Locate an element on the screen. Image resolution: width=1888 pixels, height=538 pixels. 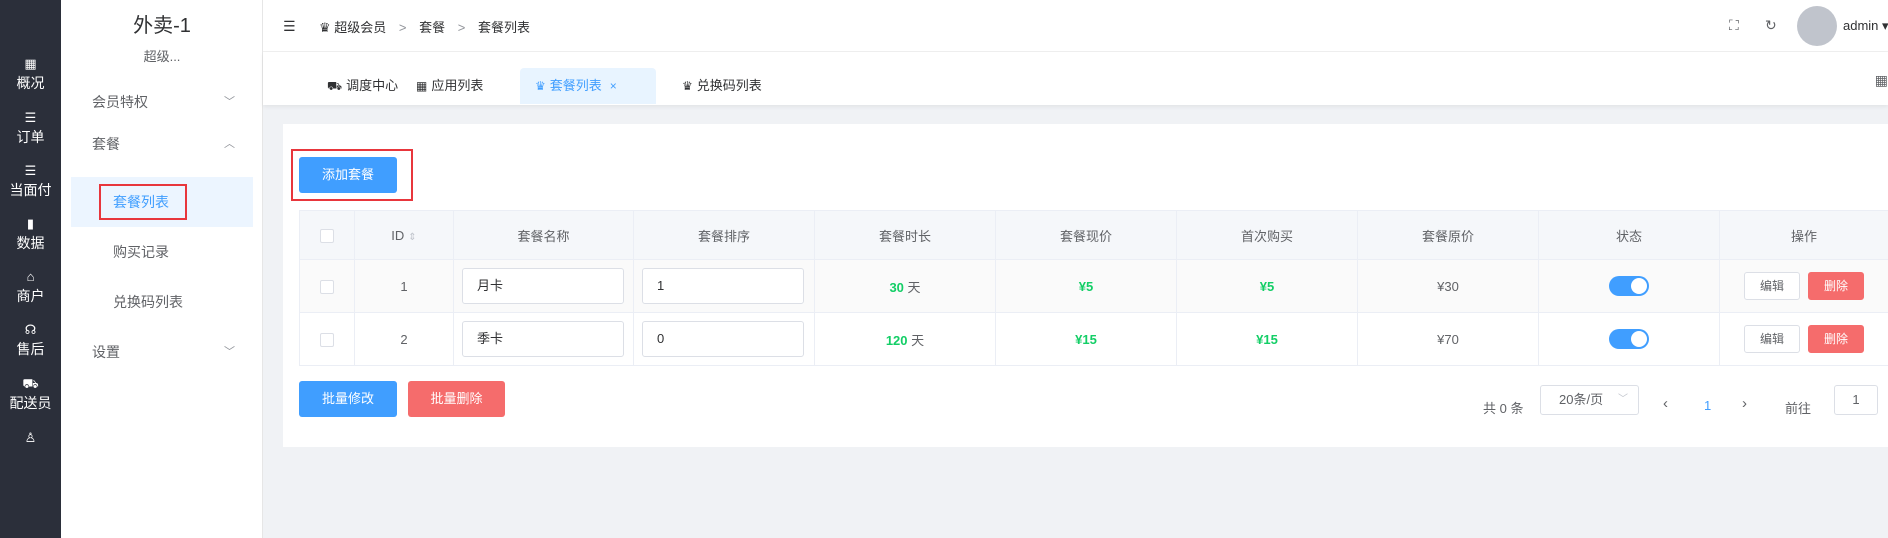
rail-item-orders: ☰ 订单 is located at coordinates (30, 139).